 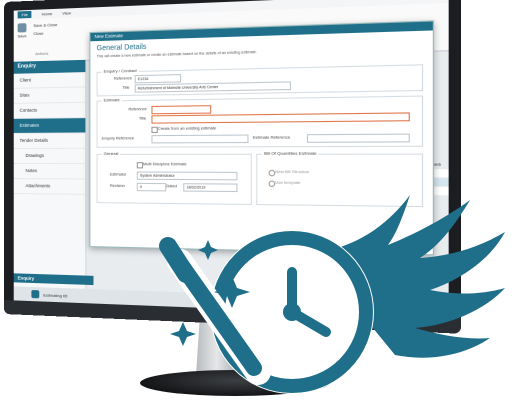 What do you see at coordinates (292, 312) in the screenshot?
I see `clock-icon` at bounding box center [292, 312].